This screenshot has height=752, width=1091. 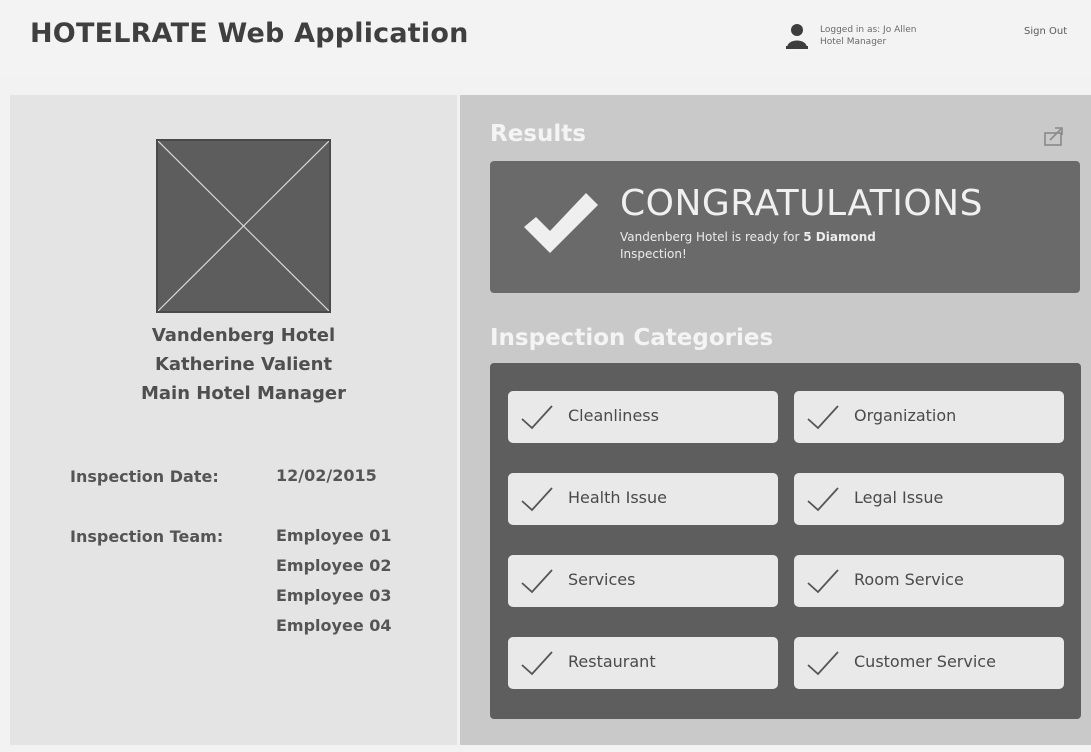 What do you see at coordinates (334, 565) in the screenshot?
I see `team-member: Employee 02` at bounding box center [334, 565].